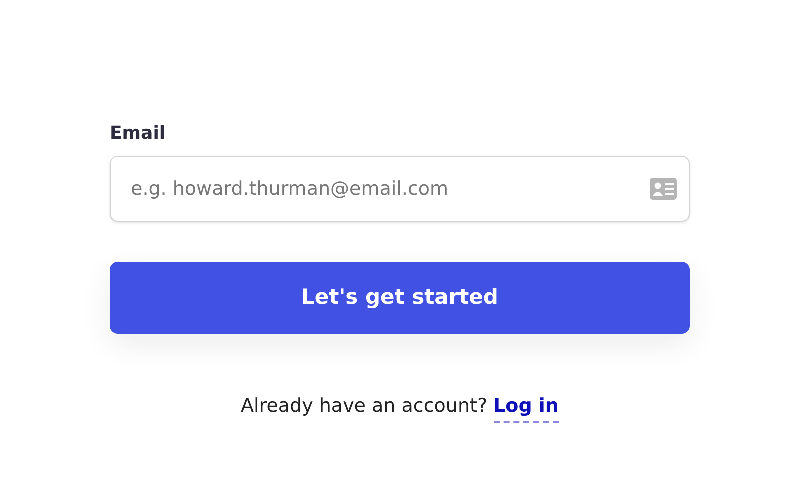 This screenshot has width=800, height=500. Describe the element at coordinates (138, 134) in the screenshot. I see `email-label: Email` at that location.